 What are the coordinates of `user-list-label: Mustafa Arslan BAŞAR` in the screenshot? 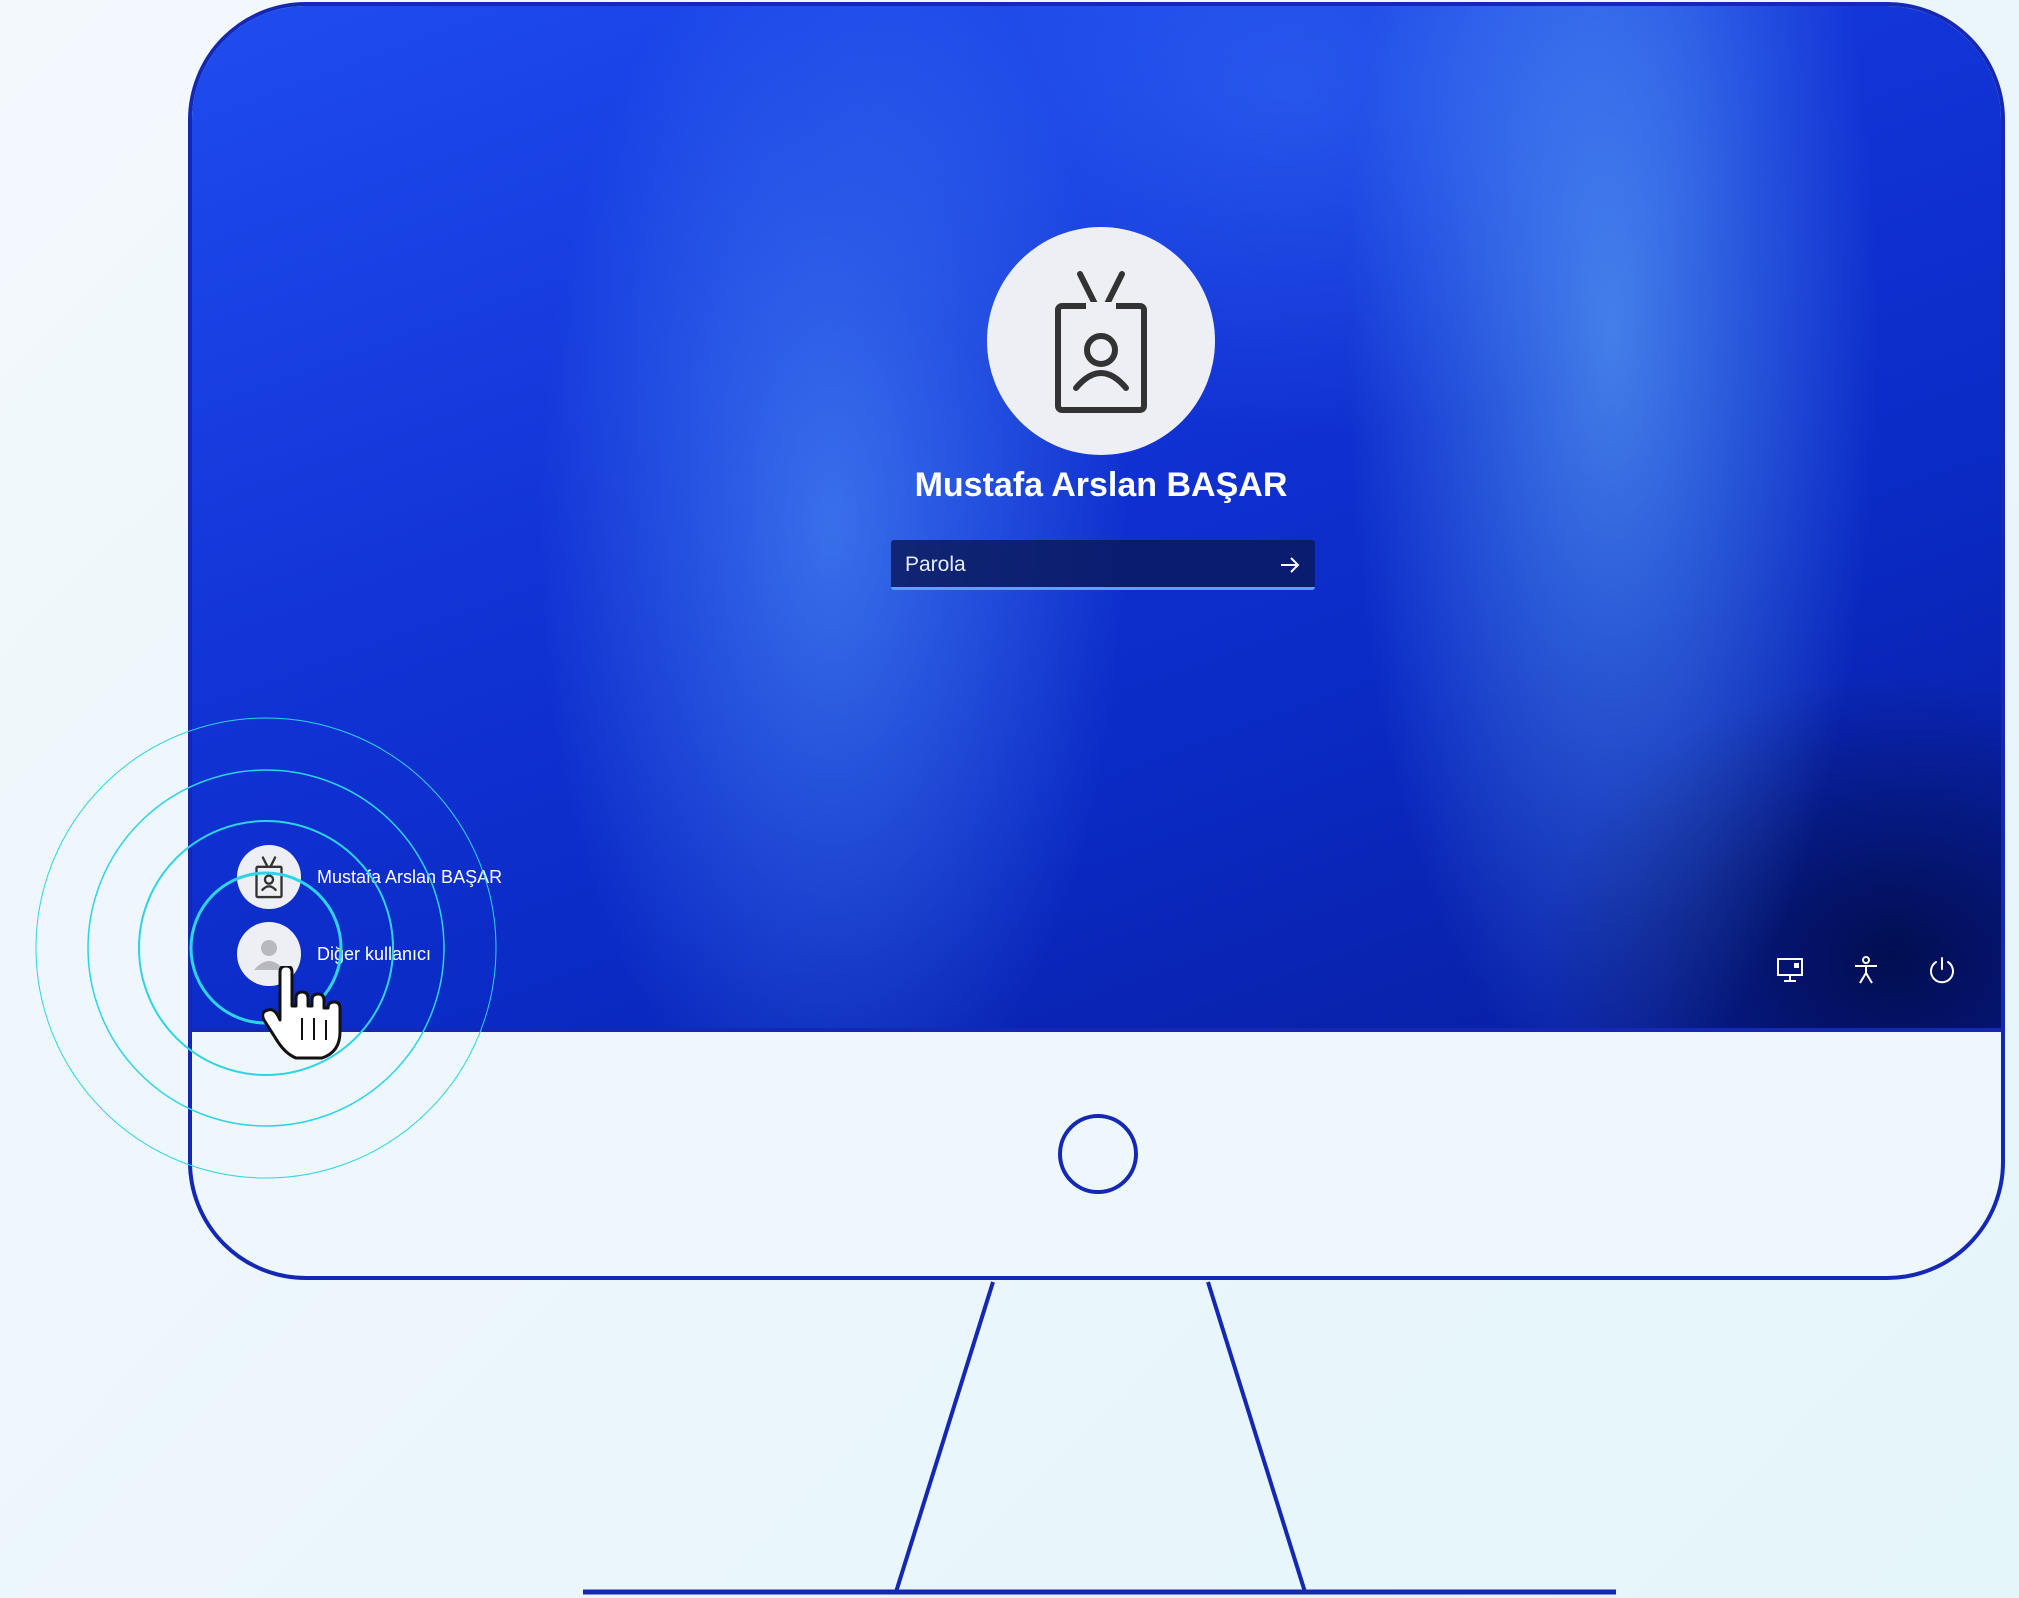 It's located at (410, 876).